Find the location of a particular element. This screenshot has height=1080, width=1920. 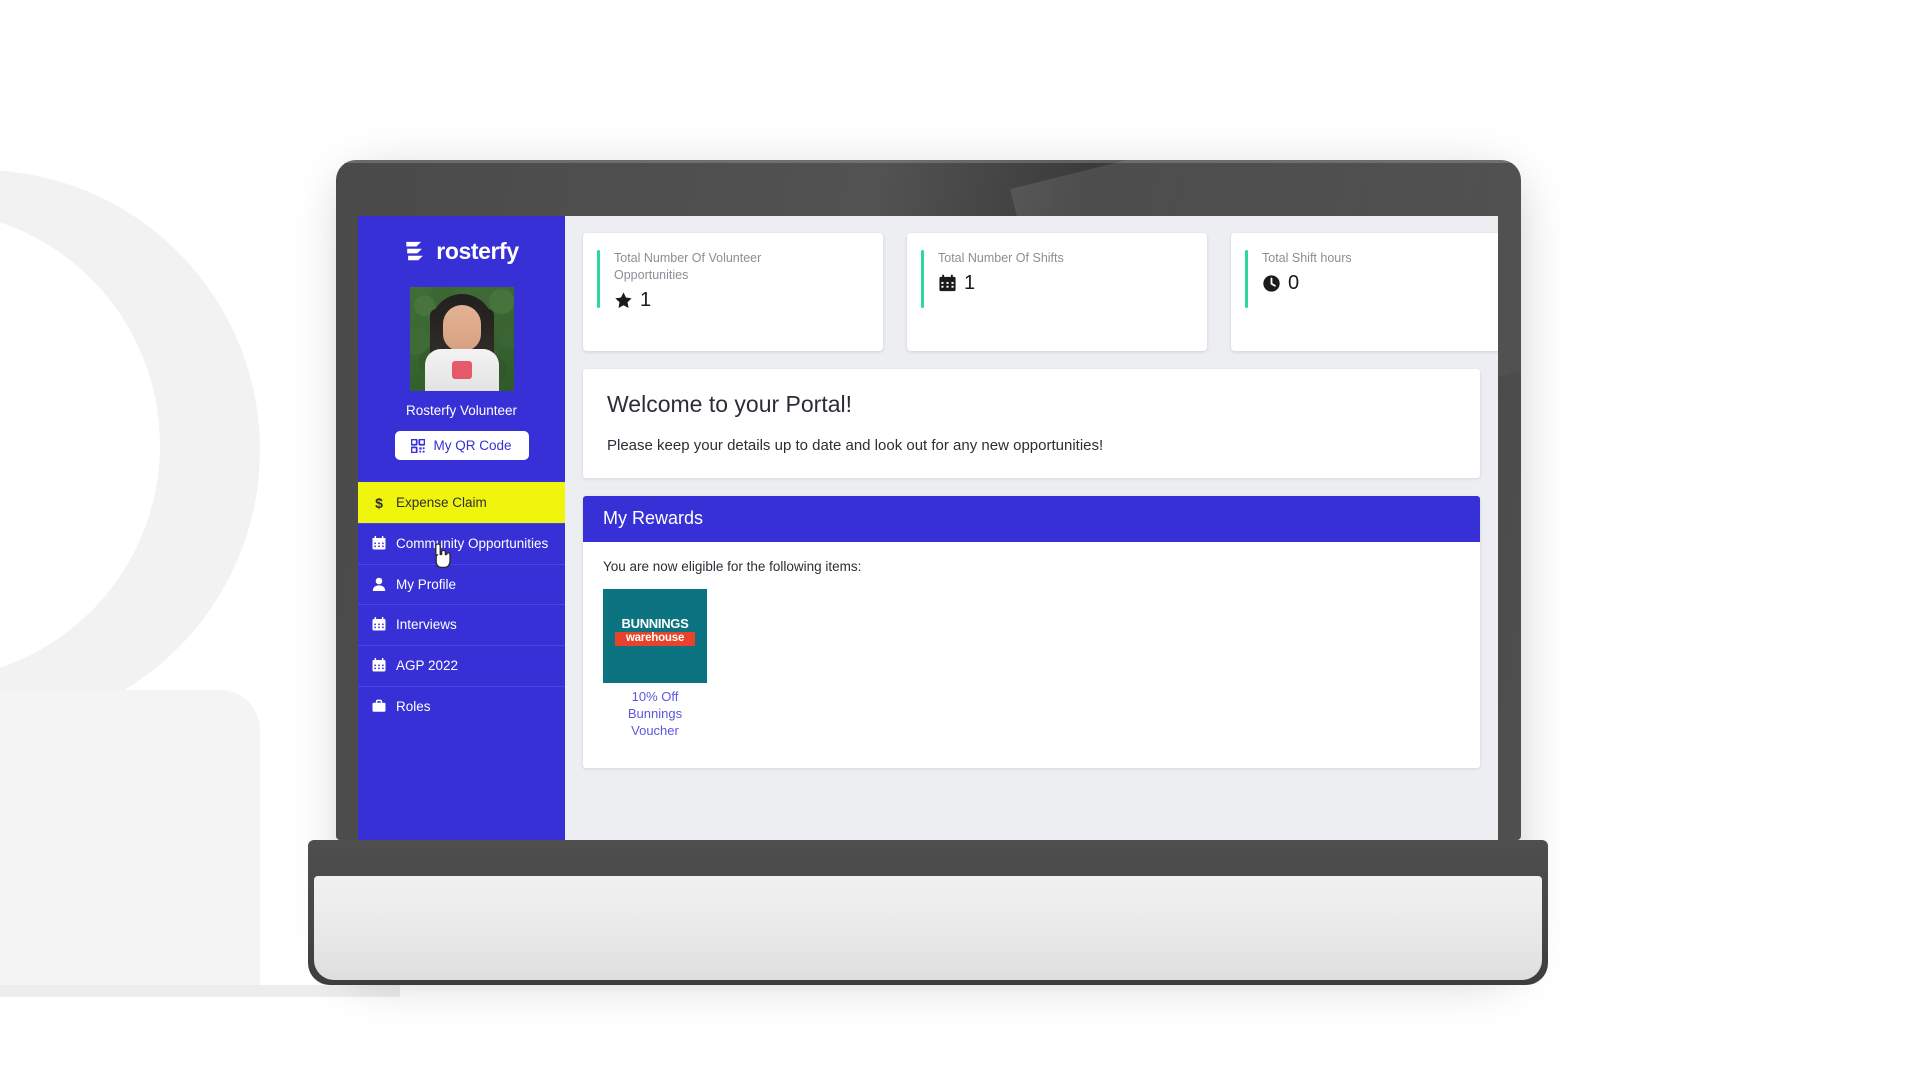

stat-card-total-shift-hours: Total Shift hours 0 is located at coordinates (1364, 292).